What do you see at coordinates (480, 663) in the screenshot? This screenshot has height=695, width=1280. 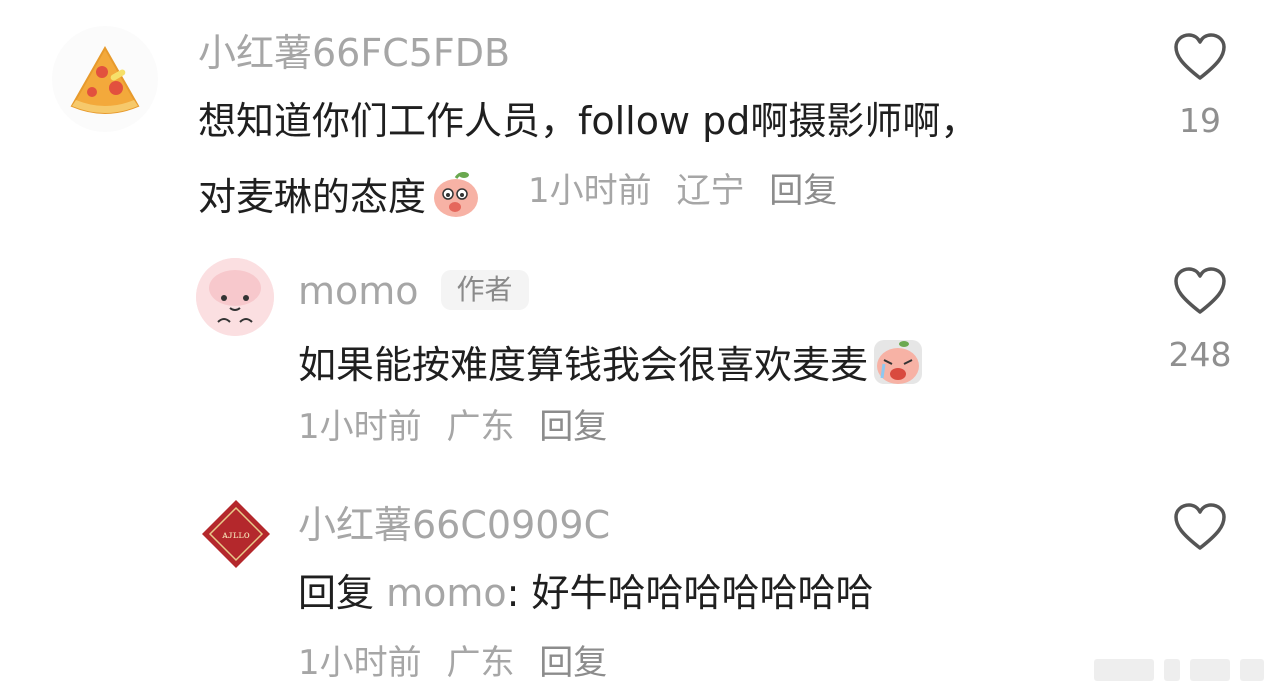 I see `comment-location: 广东` at bounding box center [480, 663].